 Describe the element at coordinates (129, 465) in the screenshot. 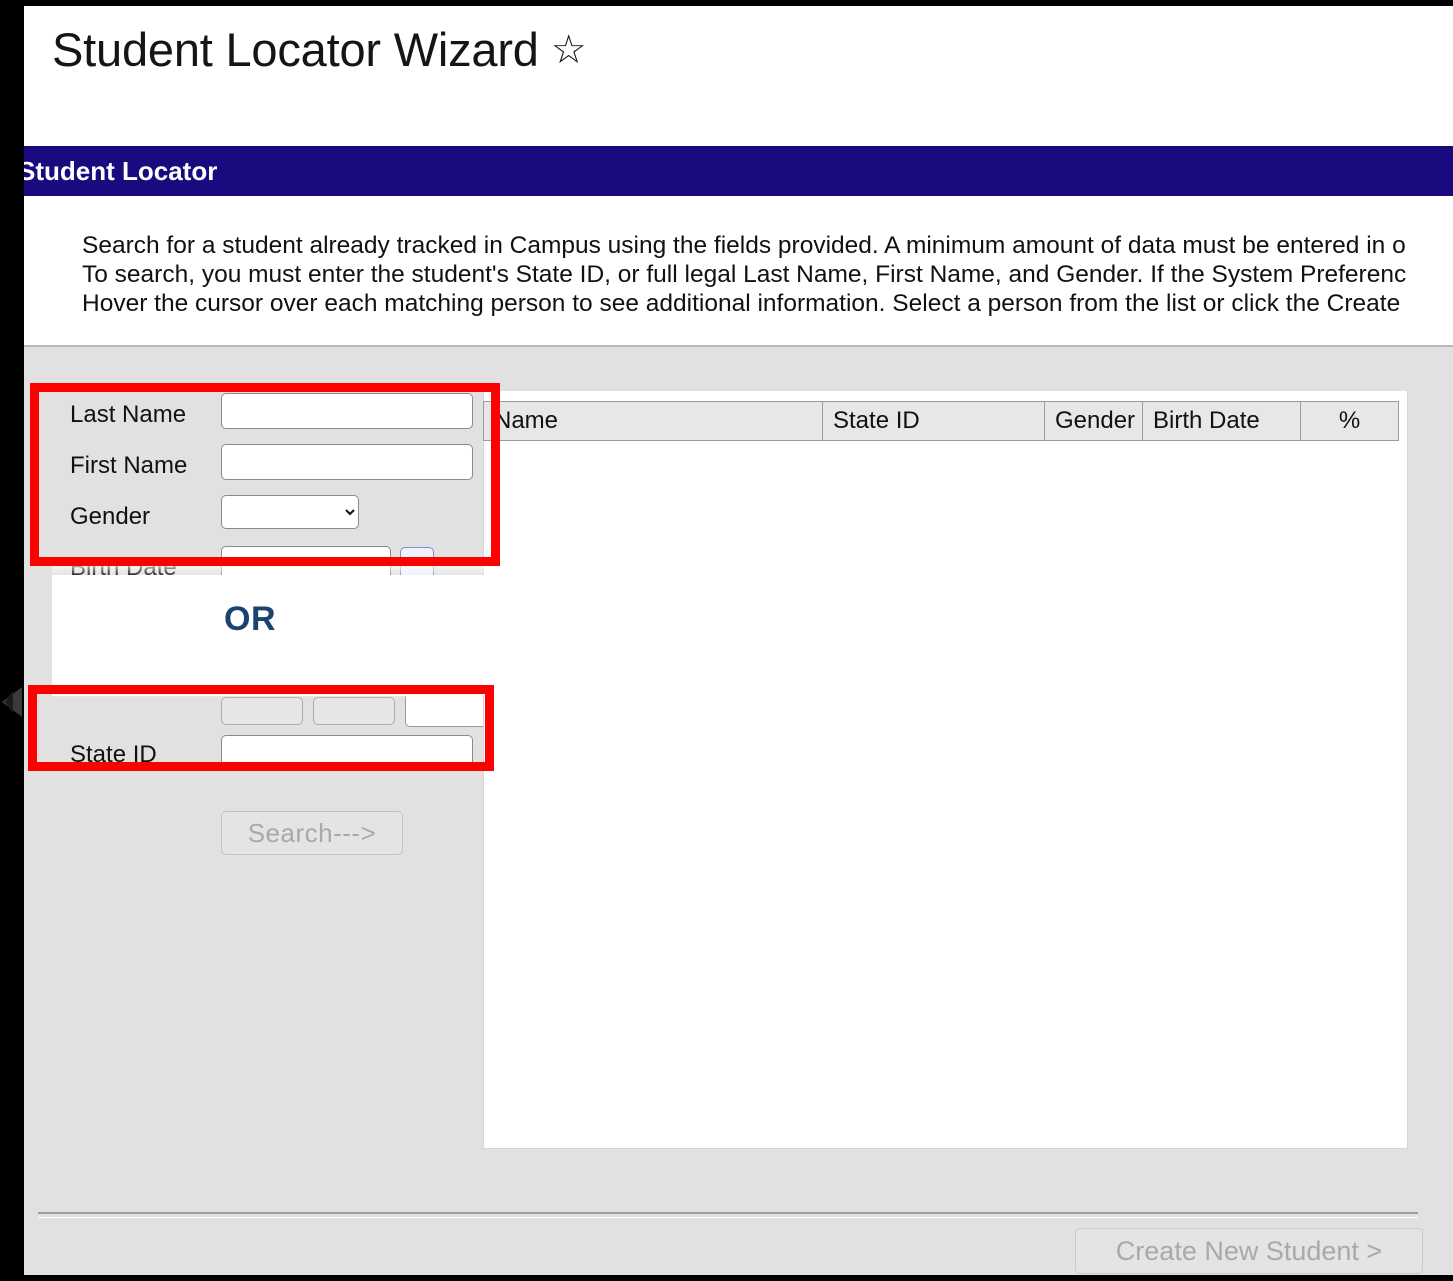

I see `first-name-label: First Name` at that location.